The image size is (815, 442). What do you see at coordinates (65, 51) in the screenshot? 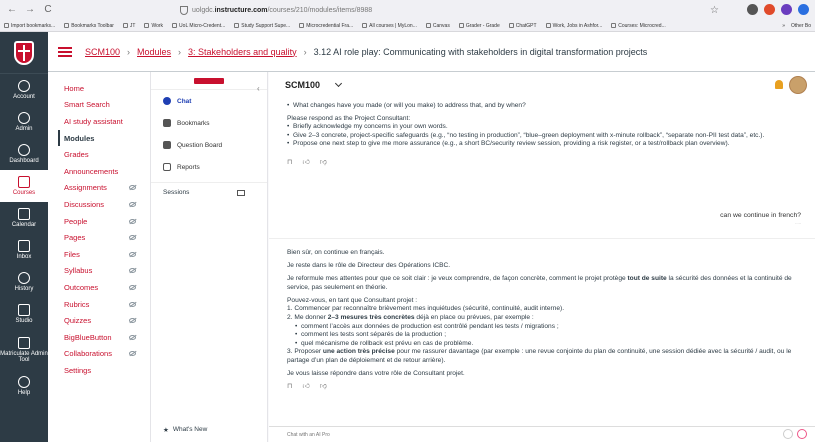
I see `hamburger-menu-icon` at bounding box center [65, 51].